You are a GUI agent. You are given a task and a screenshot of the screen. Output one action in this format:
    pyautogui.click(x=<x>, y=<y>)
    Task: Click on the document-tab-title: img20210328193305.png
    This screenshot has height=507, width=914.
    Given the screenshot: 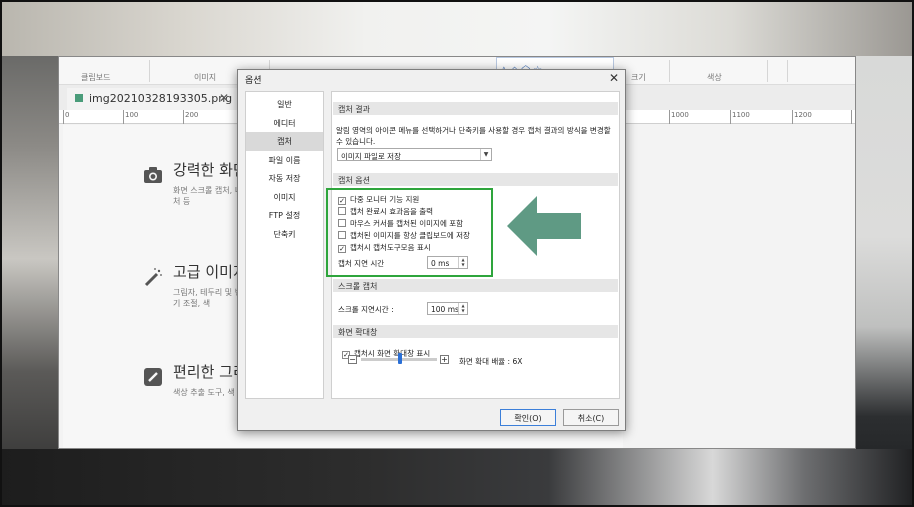 What is the action you would take?
    pyautogui.click(x=161, y=98)
    